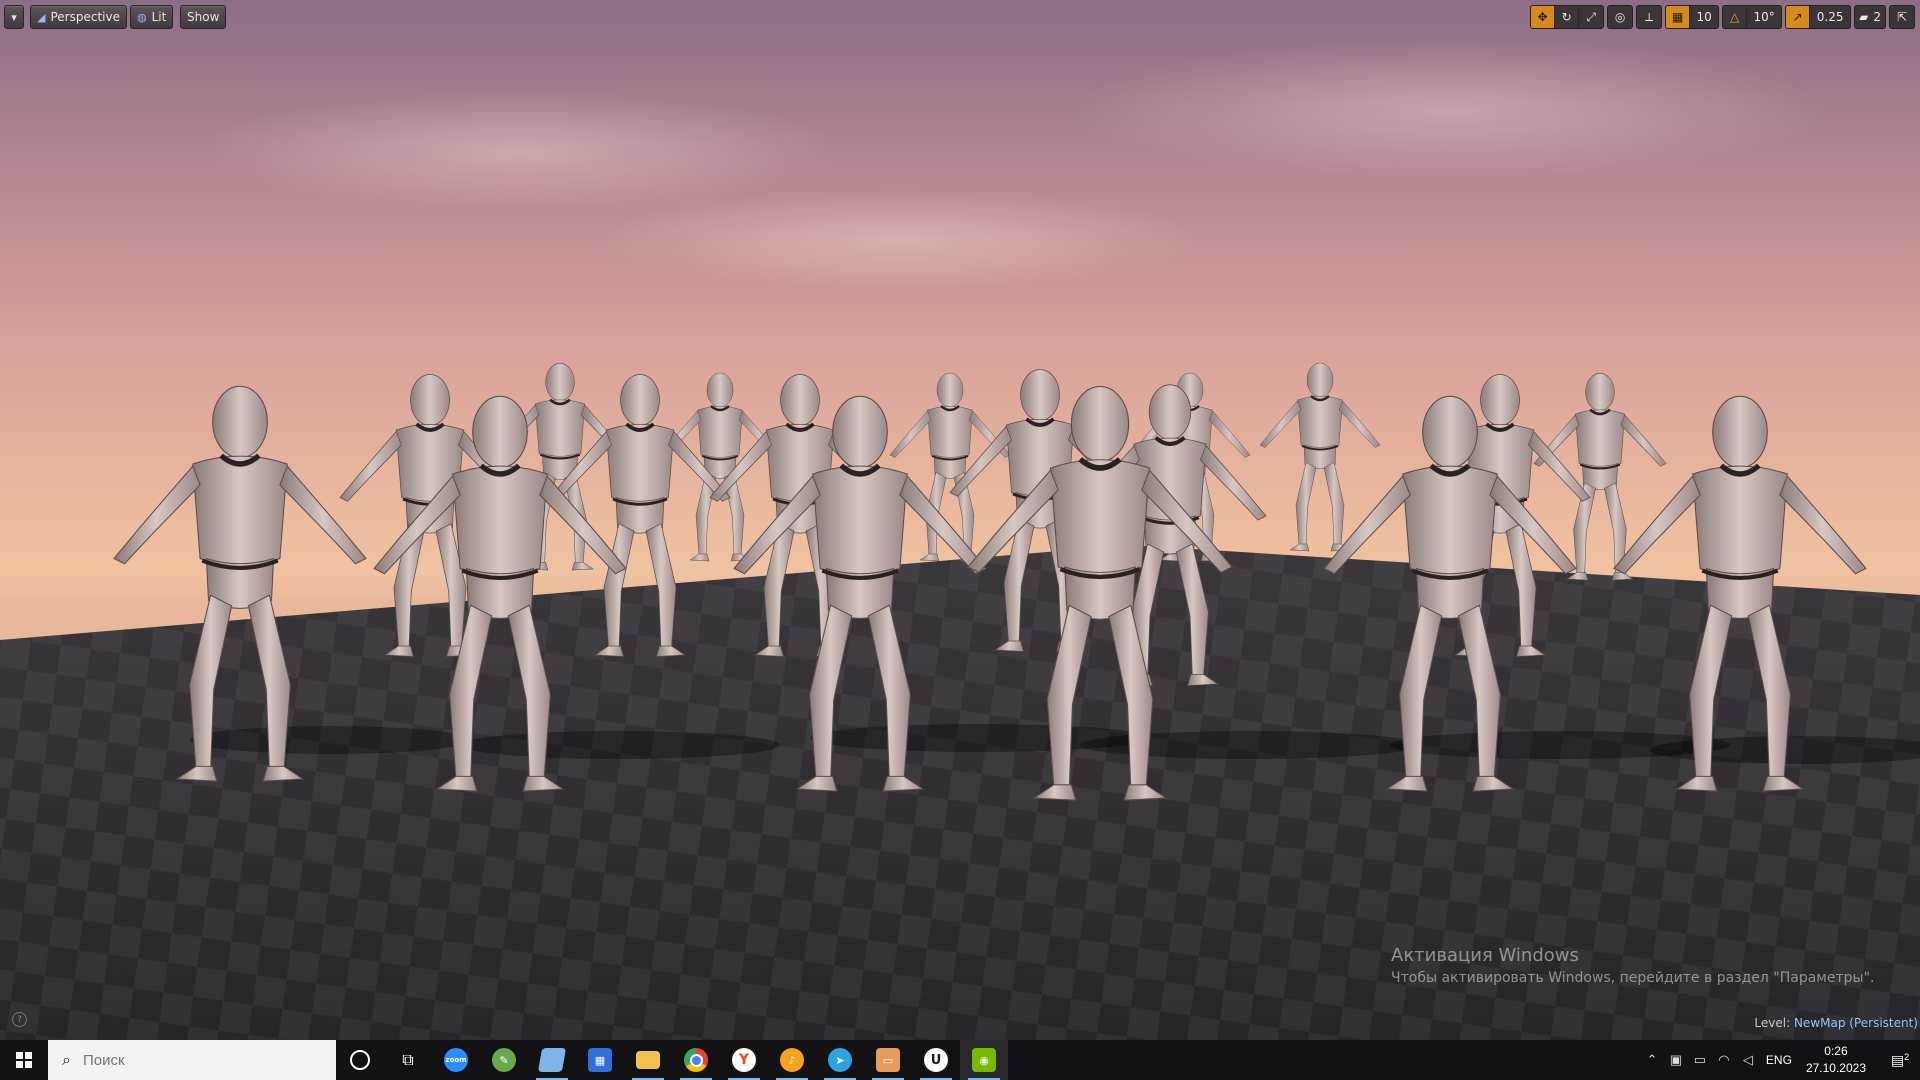 The image size is (1920, 1080). I want to click on music-icon: ♪, so click(792, 1060).